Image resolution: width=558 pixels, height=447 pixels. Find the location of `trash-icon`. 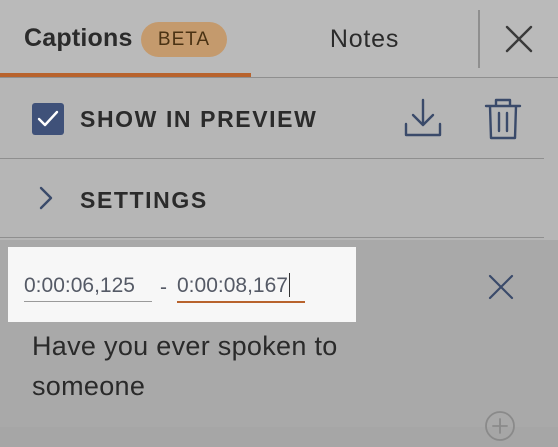

trash-icon is located at coordinates (503, 119).